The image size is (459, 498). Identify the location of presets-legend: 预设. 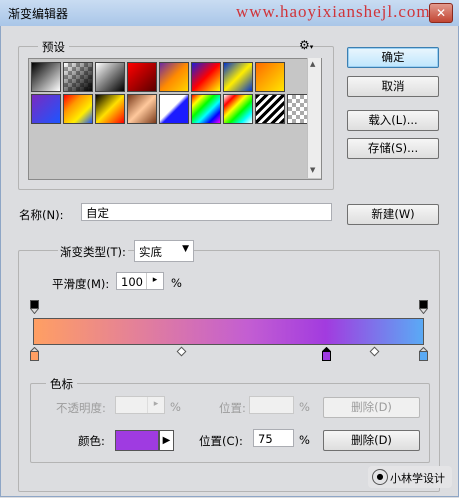
(53, 47).